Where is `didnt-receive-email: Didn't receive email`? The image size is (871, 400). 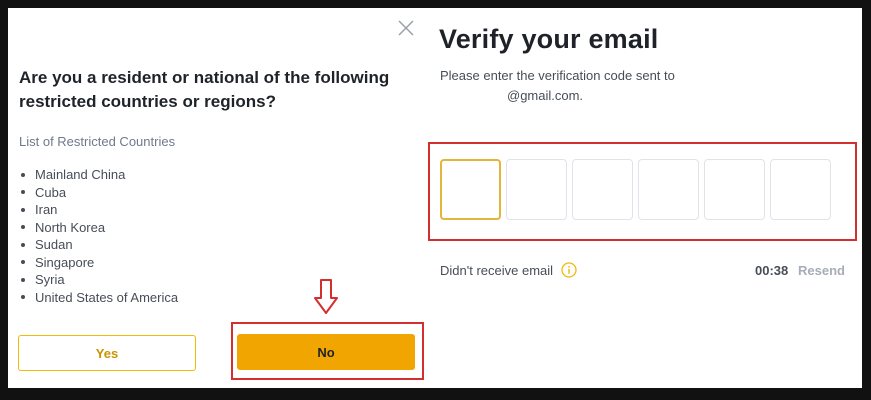
didnt-receive-email: Didn't receive email is located at coordinates (508, 270).